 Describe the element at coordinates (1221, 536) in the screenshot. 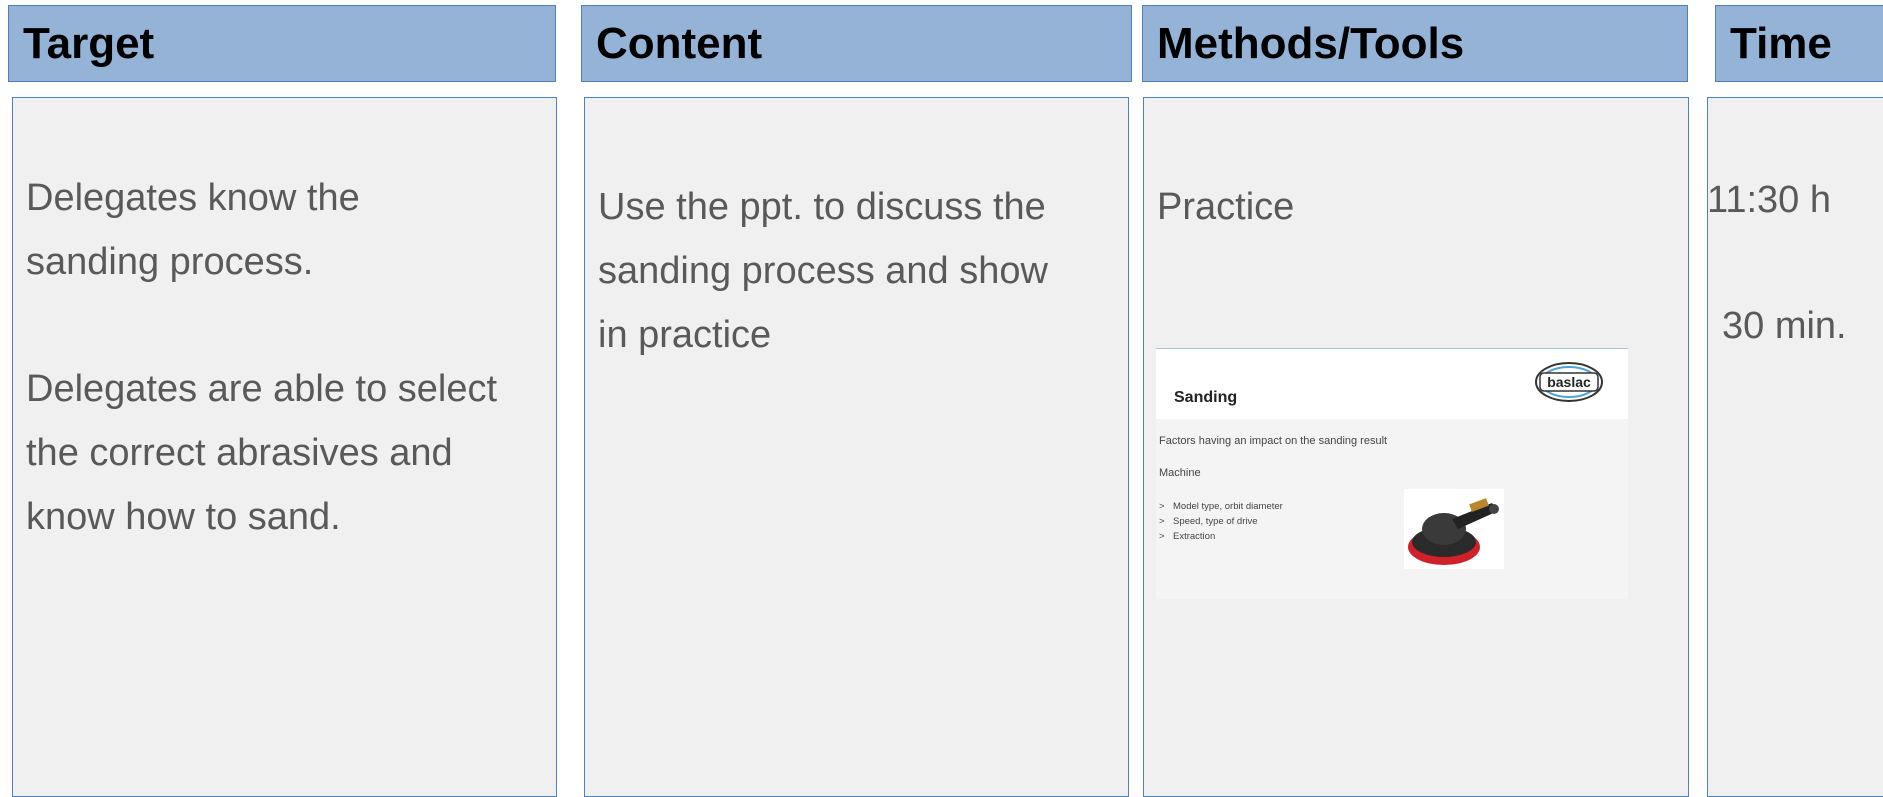

I see `slide-bullet: > Extraction` at that location.